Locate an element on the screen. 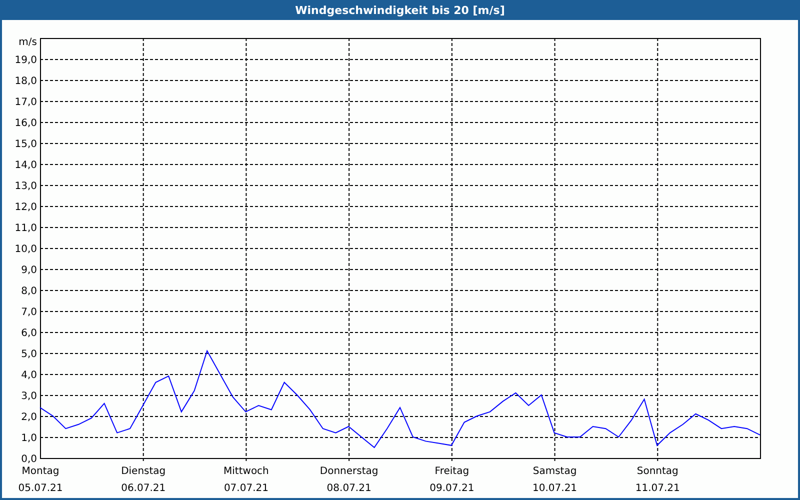 Image resolution: width=800 pixels, height=500 pixels. y-tick-label: 11,0 is located at coordinates (25, 228).